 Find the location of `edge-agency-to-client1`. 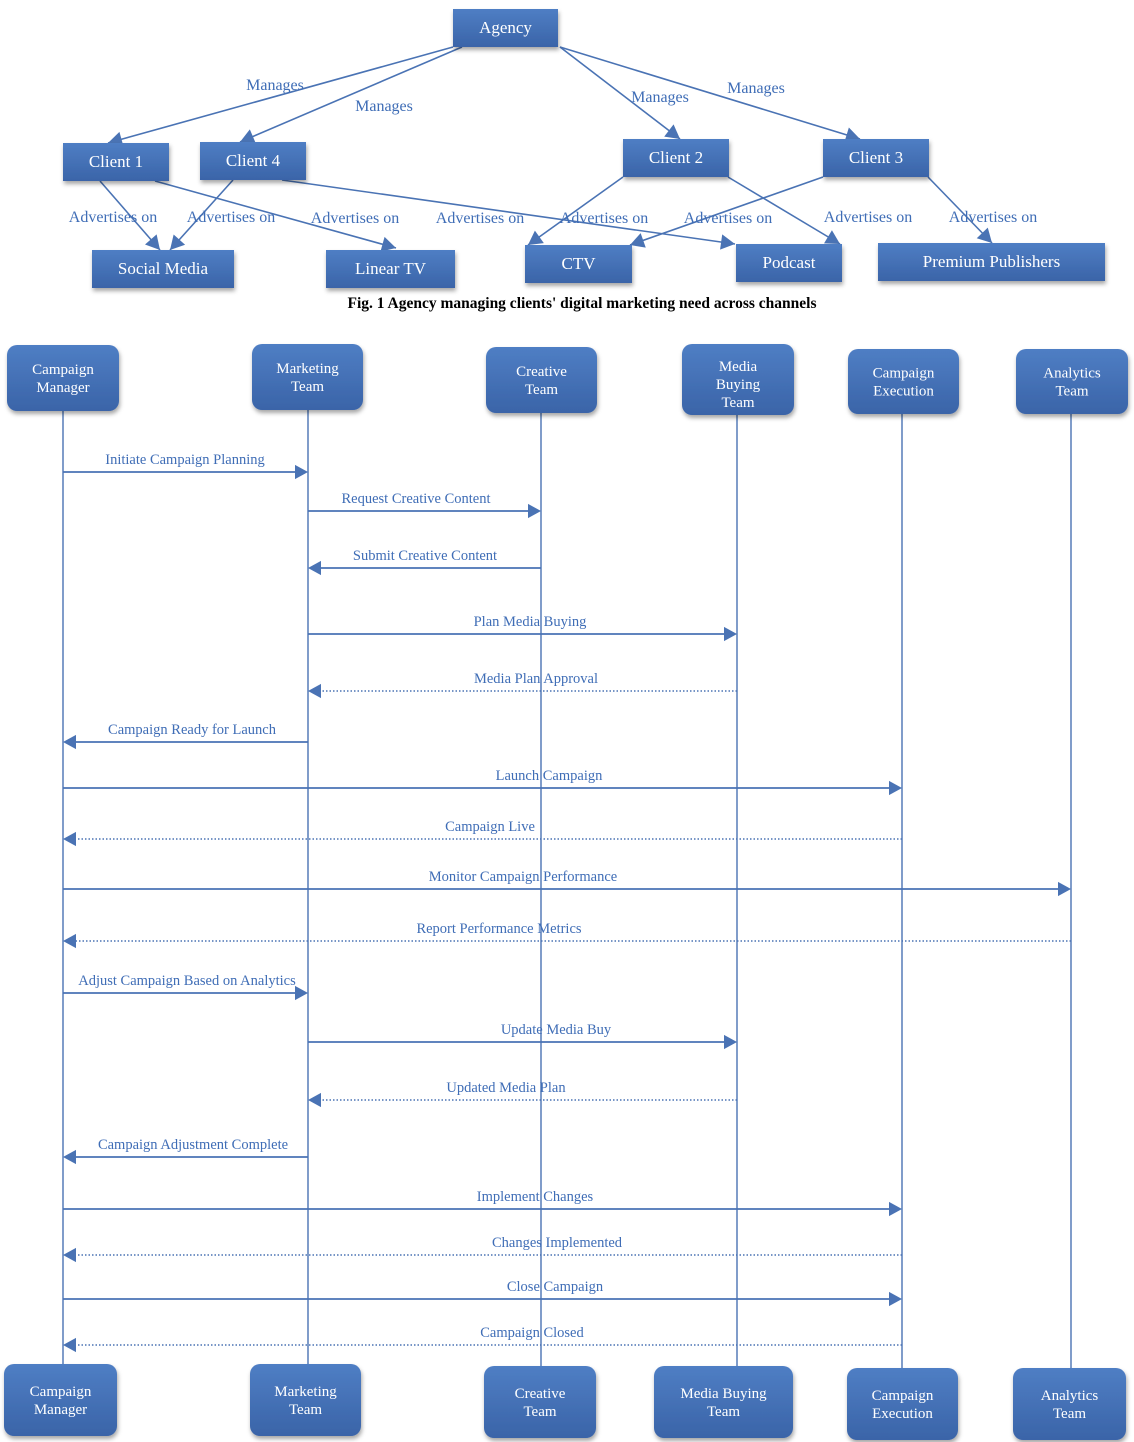

edge-agency-to-client1 is located at coordinates (280, 96).